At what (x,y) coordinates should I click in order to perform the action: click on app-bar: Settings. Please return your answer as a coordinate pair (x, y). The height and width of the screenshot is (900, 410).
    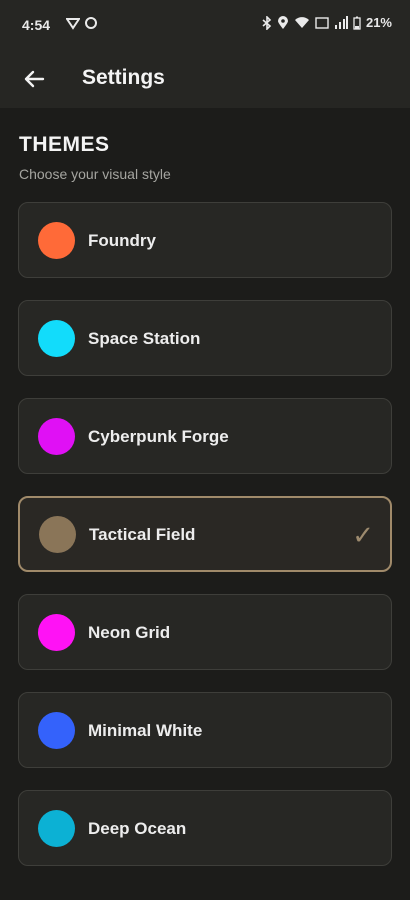
    Looking at the image, I should click on (205, 79).